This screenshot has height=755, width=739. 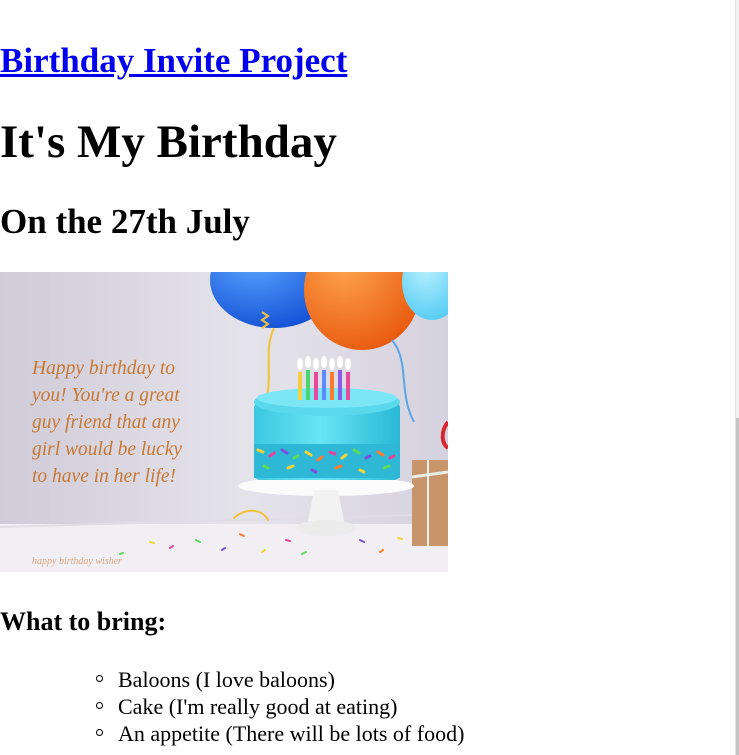 What do you see at coordinates (258, 706) in the screenshot?
I see `list-item-label: Cake (I'm really good at eating)` at bounding box center [258, 706].